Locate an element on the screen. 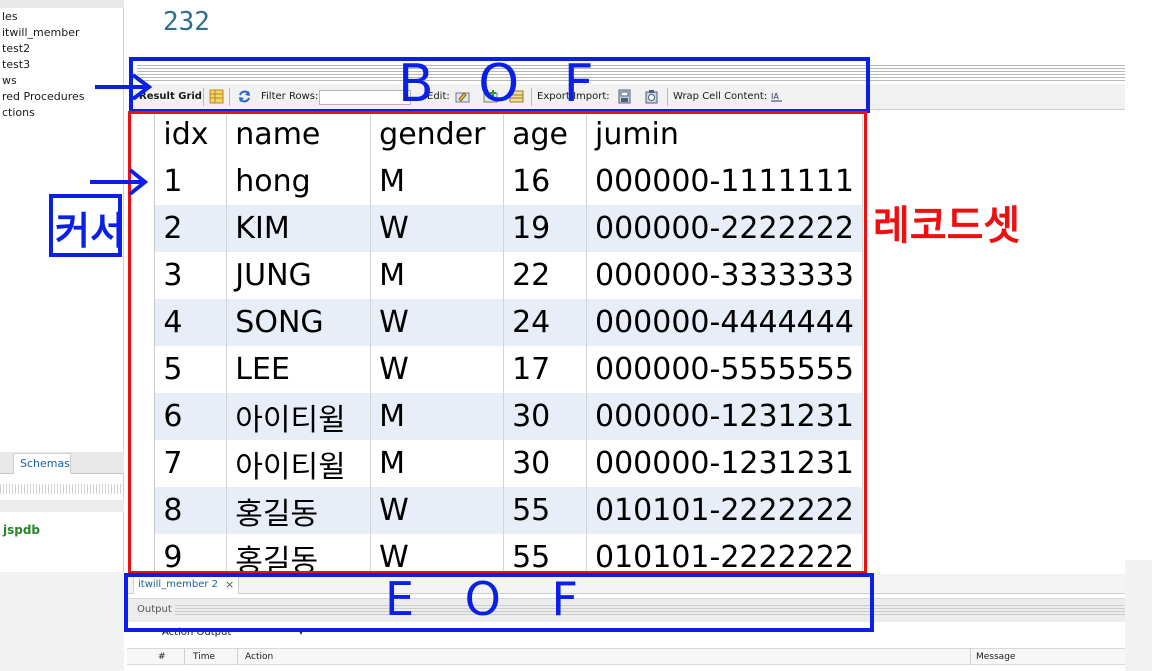 The image size is (1152, 671). output-row is located at coordinates (626, 668).